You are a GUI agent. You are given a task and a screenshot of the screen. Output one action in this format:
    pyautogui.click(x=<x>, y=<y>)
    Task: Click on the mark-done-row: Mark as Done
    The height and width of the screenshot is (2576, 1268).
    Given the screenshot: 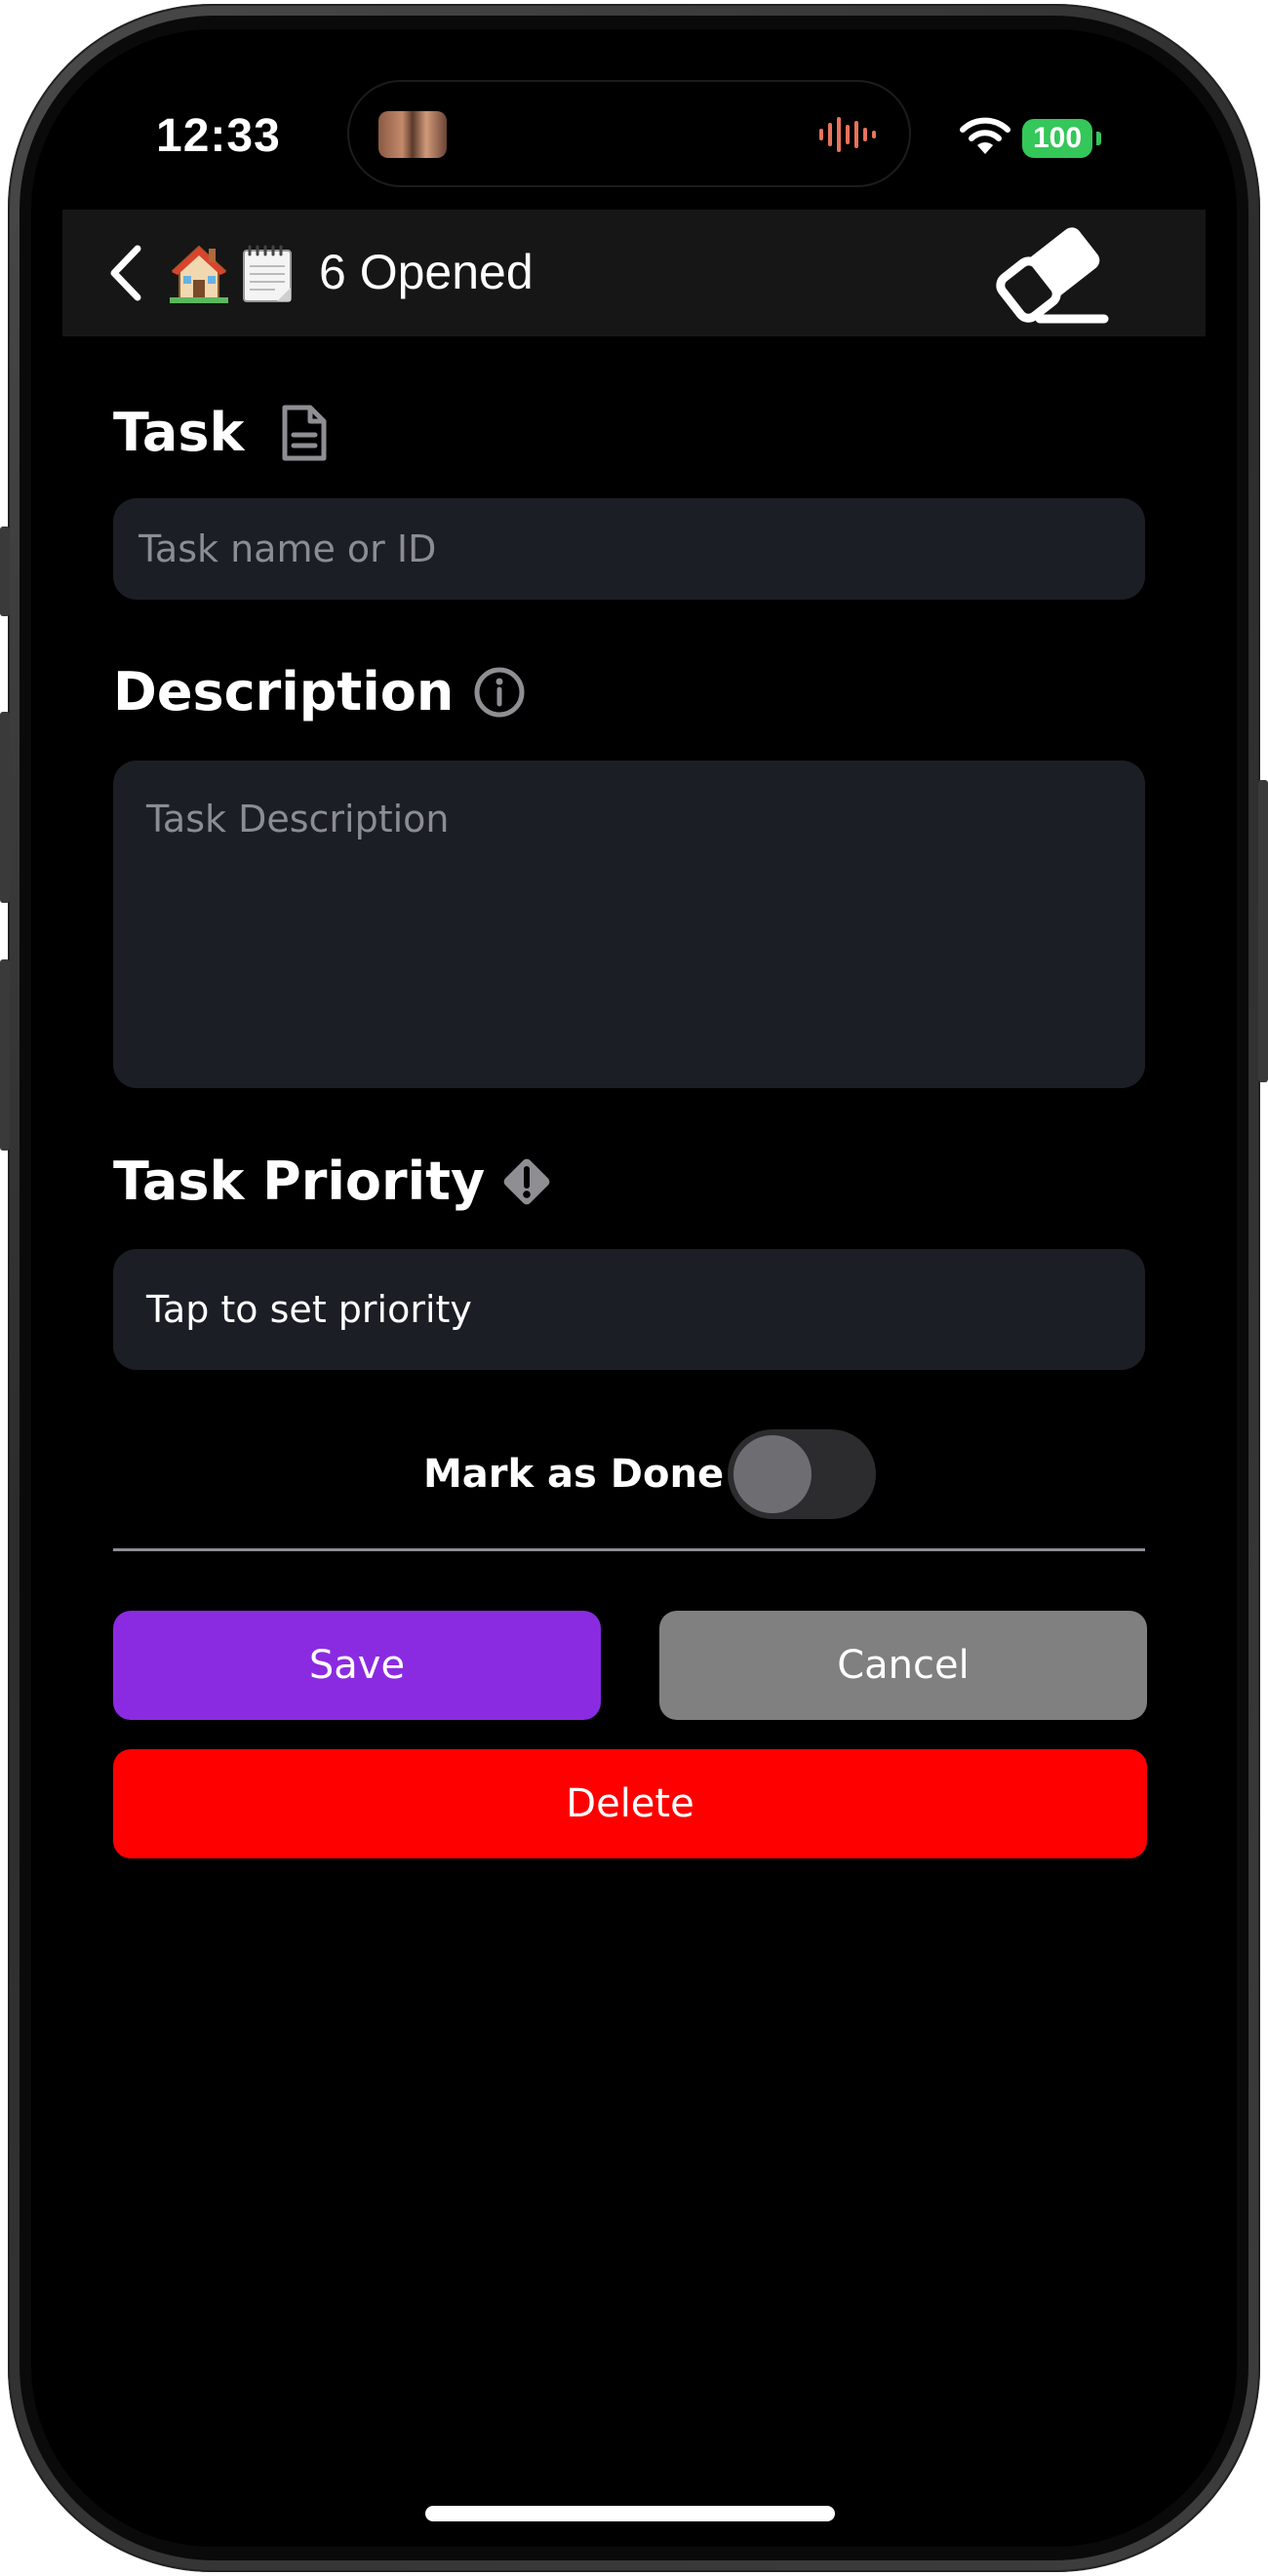 What is the action you would take?
    pyautogui.click(x=629, y=1474)
    